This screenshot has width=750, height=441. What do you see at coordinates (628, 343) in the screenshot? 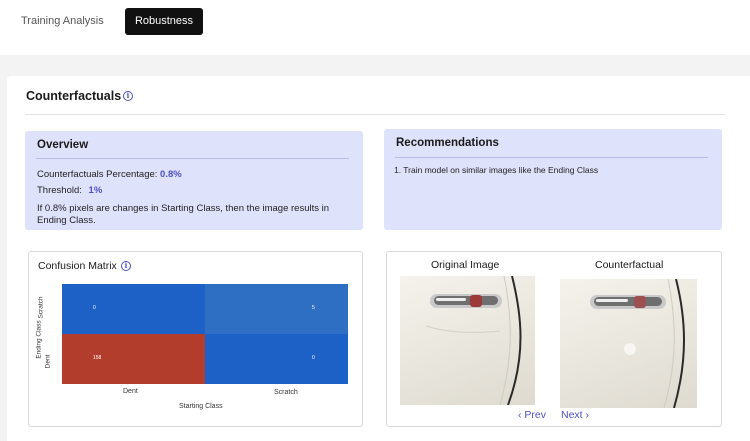
I see `counterfactual-image` at bounding box center [628, 343].